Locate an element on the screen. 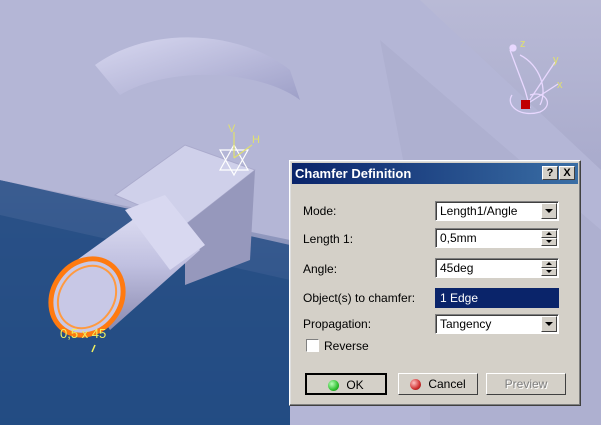 The image size is (601, 425). length1-spinner is located at coordinates (549, 238).